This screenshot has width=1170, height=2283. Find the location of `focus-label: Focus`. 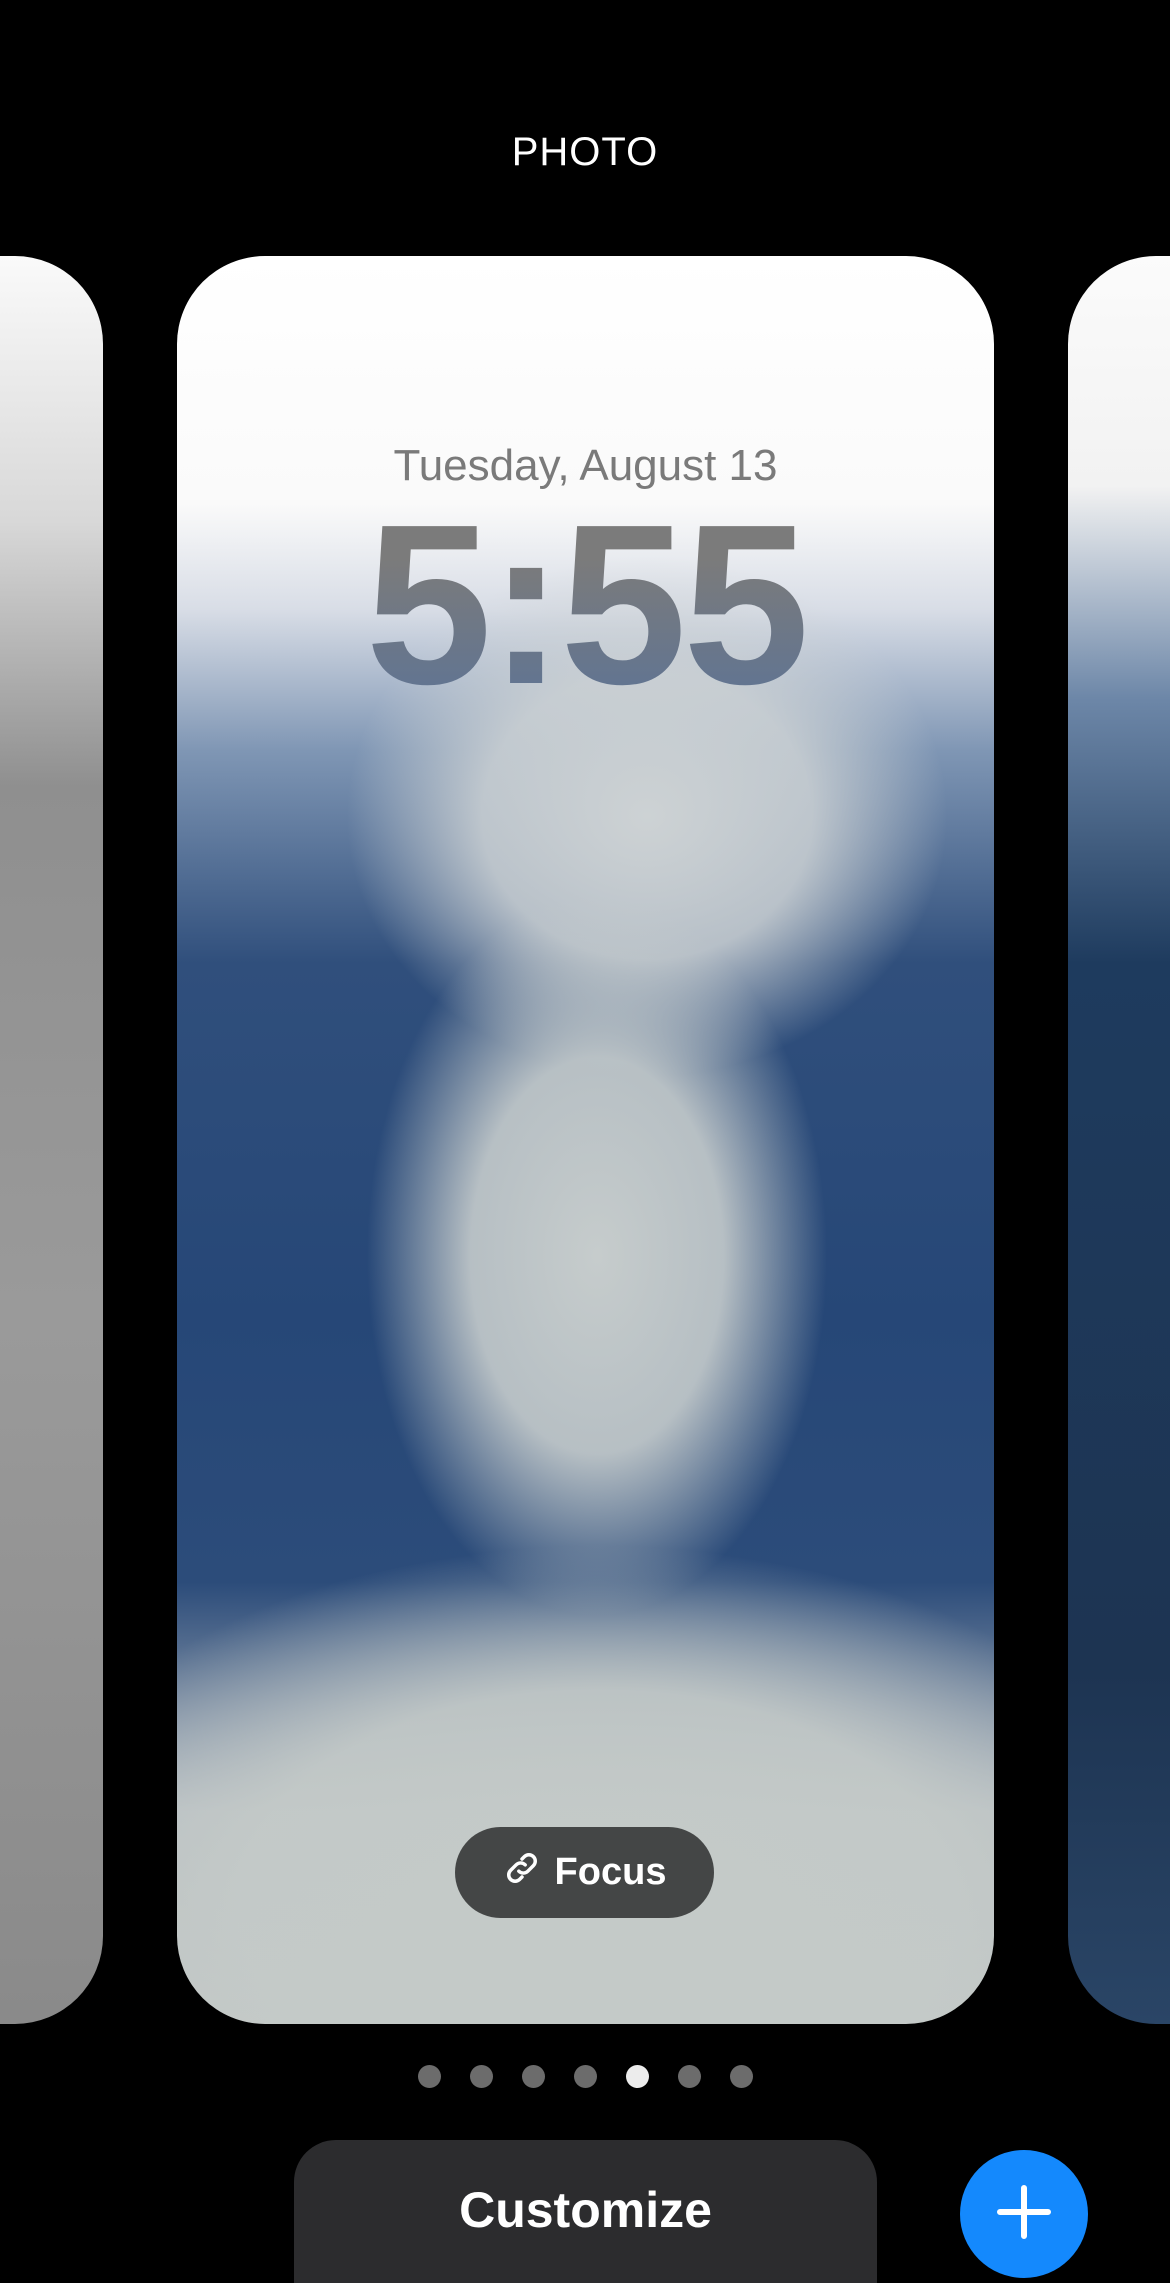

focus-label: Focus is located at coordinates (610, 1872).